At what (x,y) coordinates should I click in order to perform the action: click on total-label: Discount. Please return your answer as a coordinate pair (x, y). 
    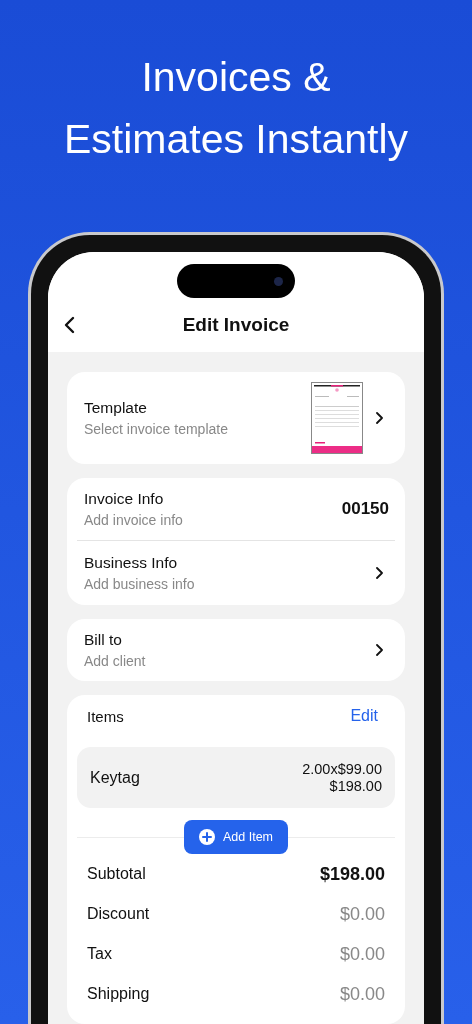
    Looking at the image, I should click on (118, 914).